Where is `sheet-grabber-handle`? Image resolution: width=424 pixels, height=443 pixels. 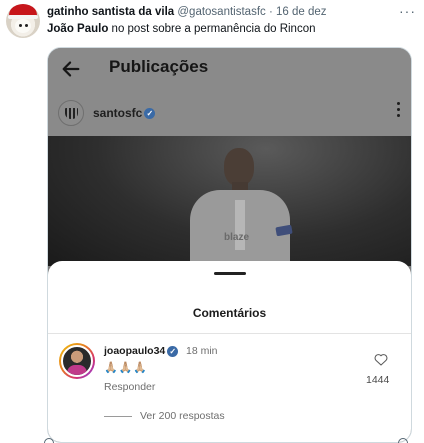
sheet-grabber-handle is located at coordinates (230, 273).